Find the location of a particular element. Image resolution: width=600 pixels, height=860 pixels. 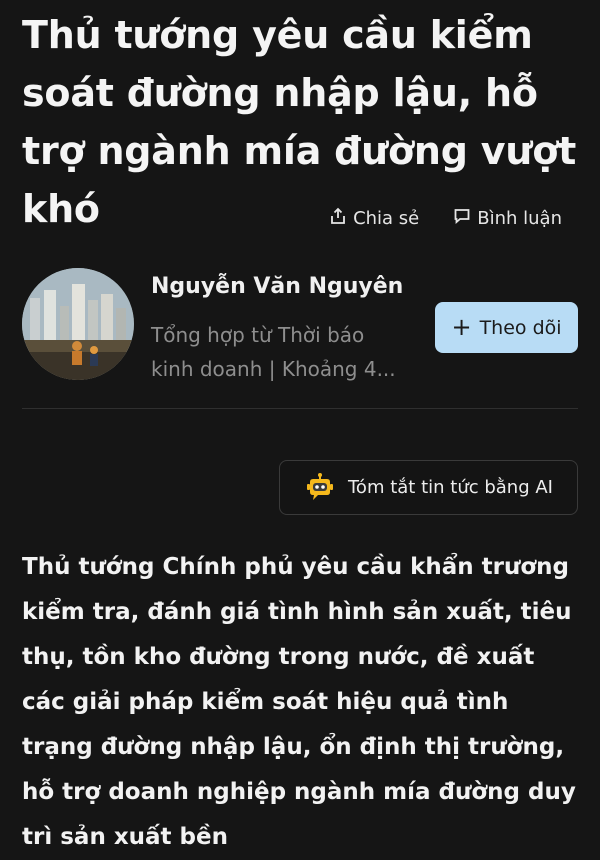

plus-icon: + is located at coordinates (461, 326).